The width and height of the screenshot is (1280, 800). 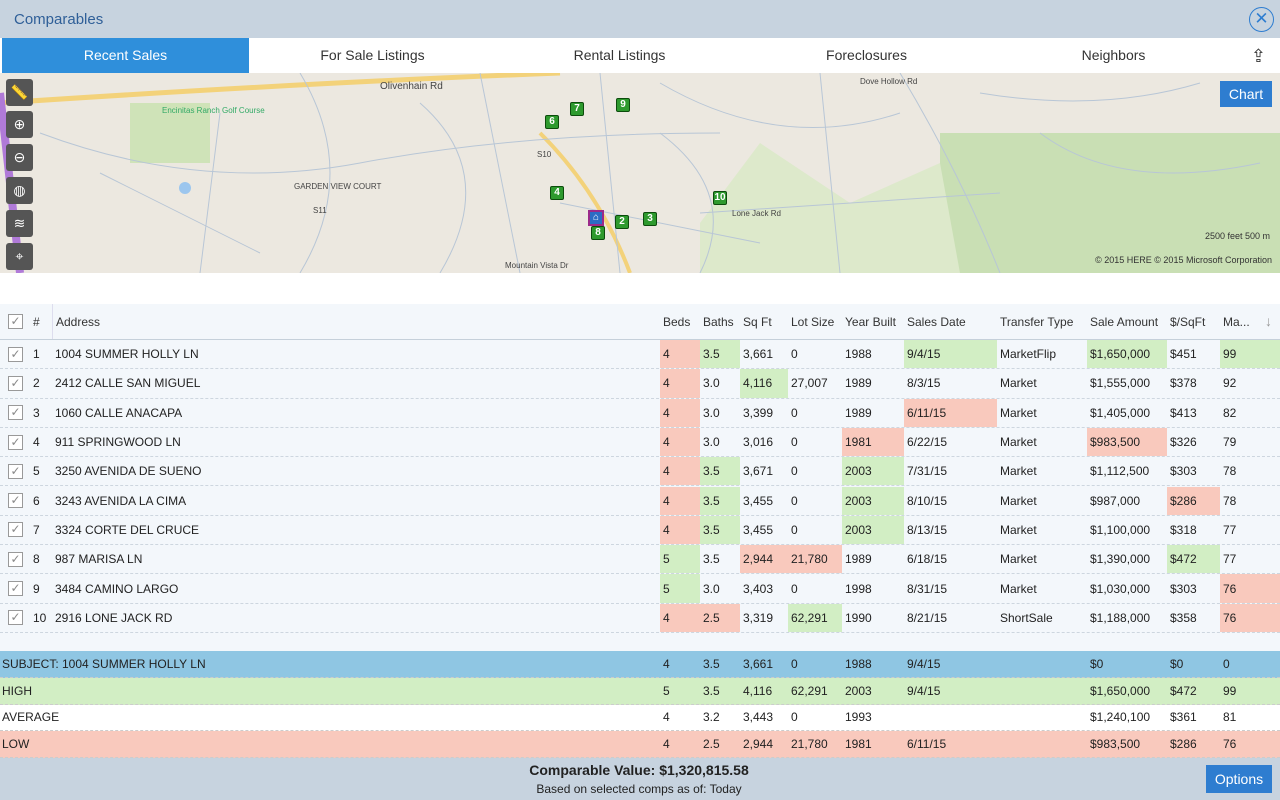 What do you see at coordinates (720, 198) in the screenshot?
I see `comp-marker: 10` at bounding box center [720, 198].